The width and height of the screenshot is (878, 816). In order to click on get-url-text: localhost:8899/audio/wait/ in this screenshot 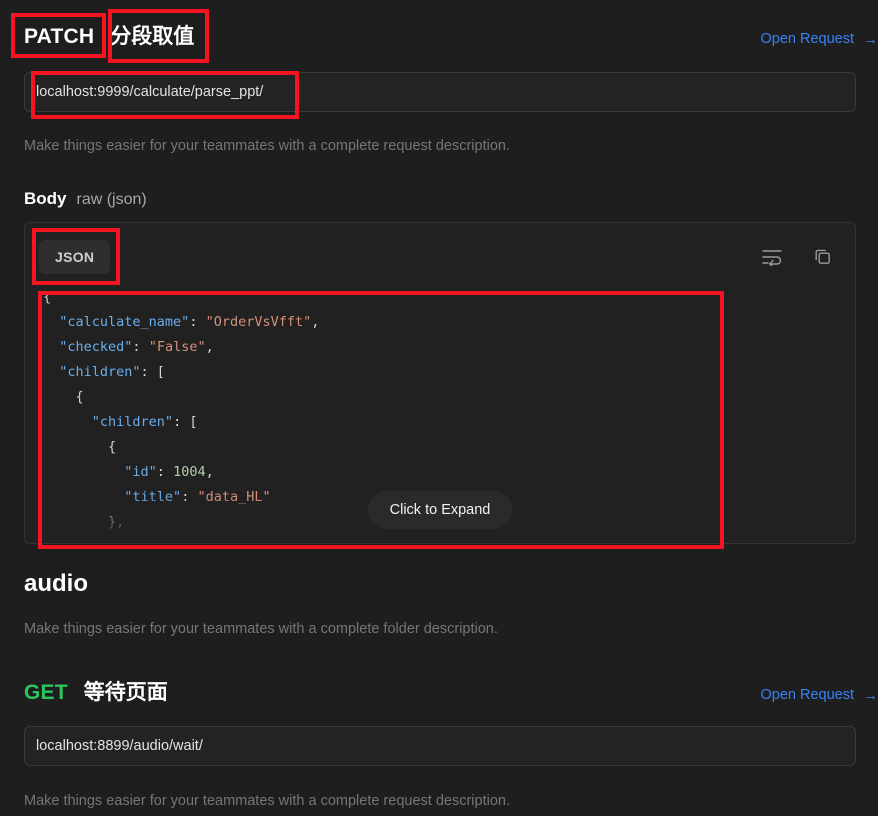, I will do `click(119, 746)`.